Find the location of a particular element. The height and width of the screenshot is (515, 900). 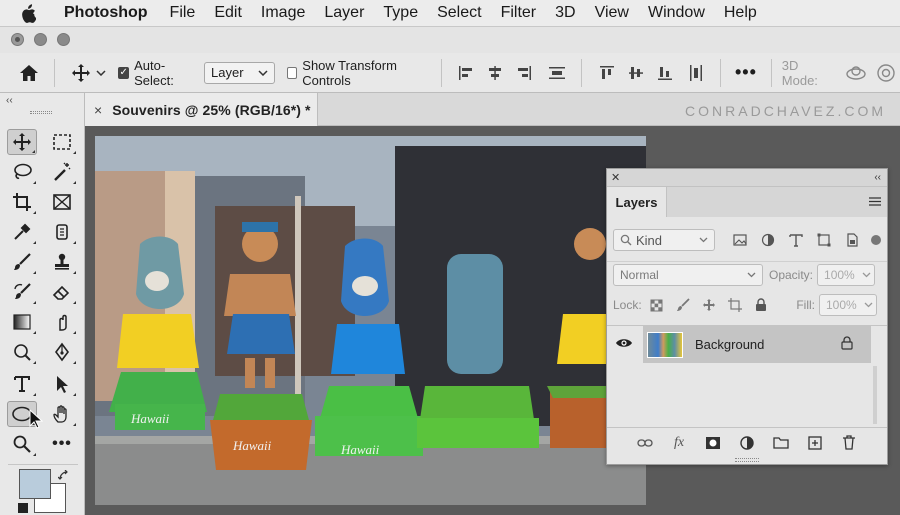

rectangular-marquee-icon is located at coordinates (62, 142).